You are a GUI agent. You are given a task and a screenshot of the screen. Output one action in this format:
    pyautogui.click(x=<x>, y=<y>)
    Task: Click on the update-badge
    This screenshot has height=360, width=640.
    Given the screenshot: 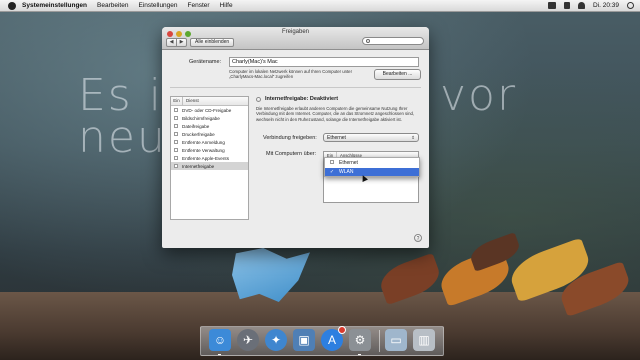 What is the action you would take?
    pyautogui.click(x=342, y=330)
    